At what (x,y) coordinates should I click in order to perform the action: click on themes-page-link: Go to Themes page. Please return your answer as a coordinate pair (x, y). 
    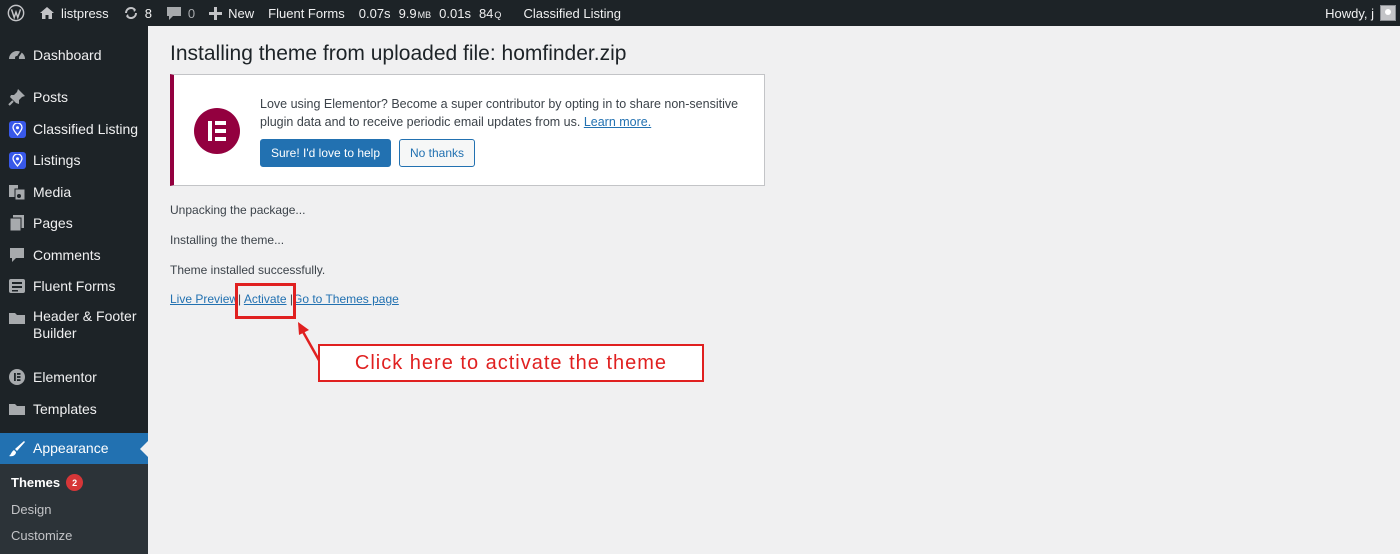
    Looking at the image, I should click on (346, 299).